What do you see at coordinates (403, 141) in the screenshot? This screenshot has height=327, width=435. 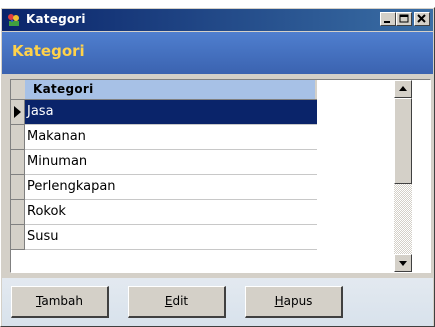 I see `scrollbar-thumb` at bounding box center [403, 141].